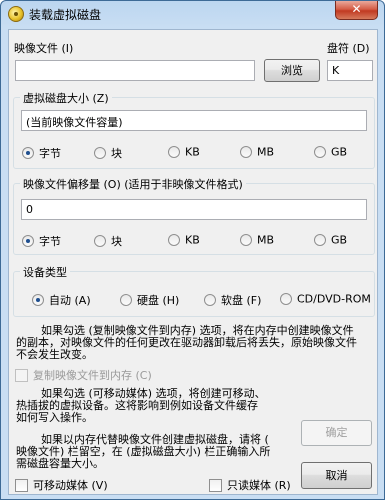 This screenshot has height=500, width=385. I want to click on device-cd-dvd: CD/DVD-ROM, so click(325, 300).